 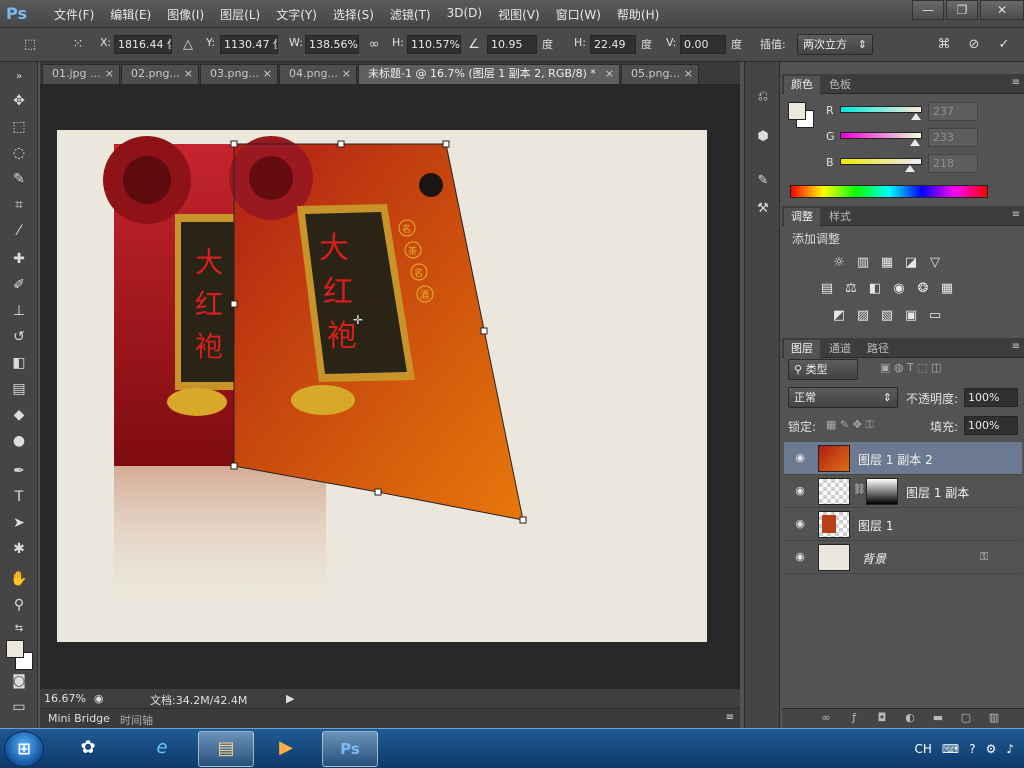 I want to click on menu-3d: 3D(D), so click(x=464, y=14).